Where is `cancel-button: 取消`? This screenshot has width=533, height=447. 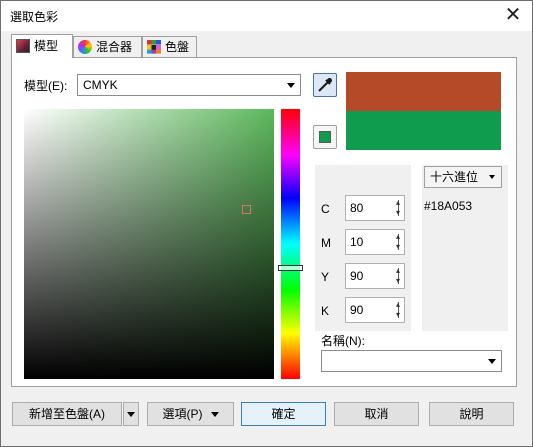 cancel-button: 取消 is located at coordinates (376, 414).